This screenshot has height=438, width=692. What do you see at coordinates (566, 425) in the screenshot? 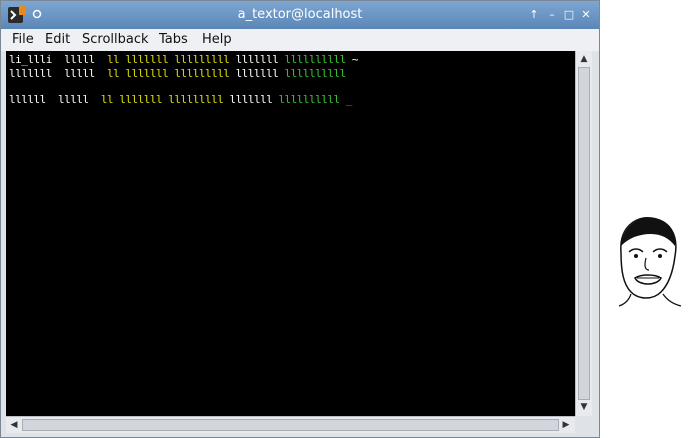
I see `scroll-right-arrow-icon: ▶` at bounding box center [566, 425].